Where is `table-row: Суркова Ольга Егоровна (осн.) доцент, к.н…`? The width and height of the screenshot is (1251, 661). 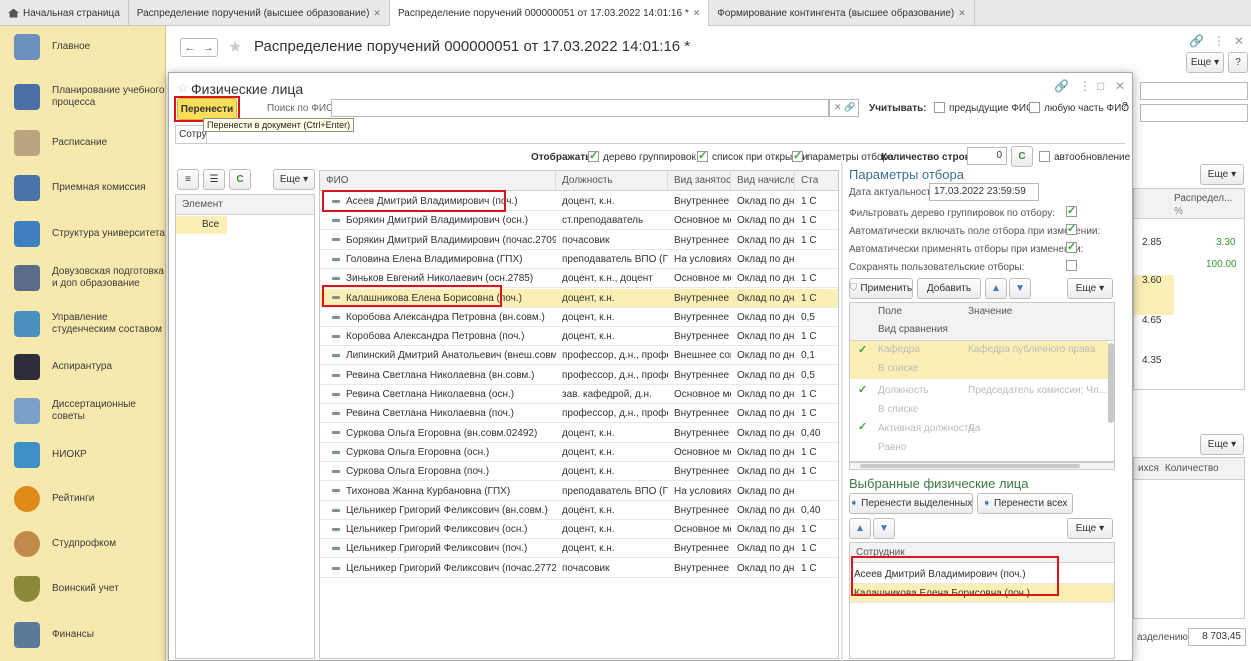 table-row: Суркова Ольга Егоровна (осн.) доцент, к.н… is located at coordinates (579, 452).